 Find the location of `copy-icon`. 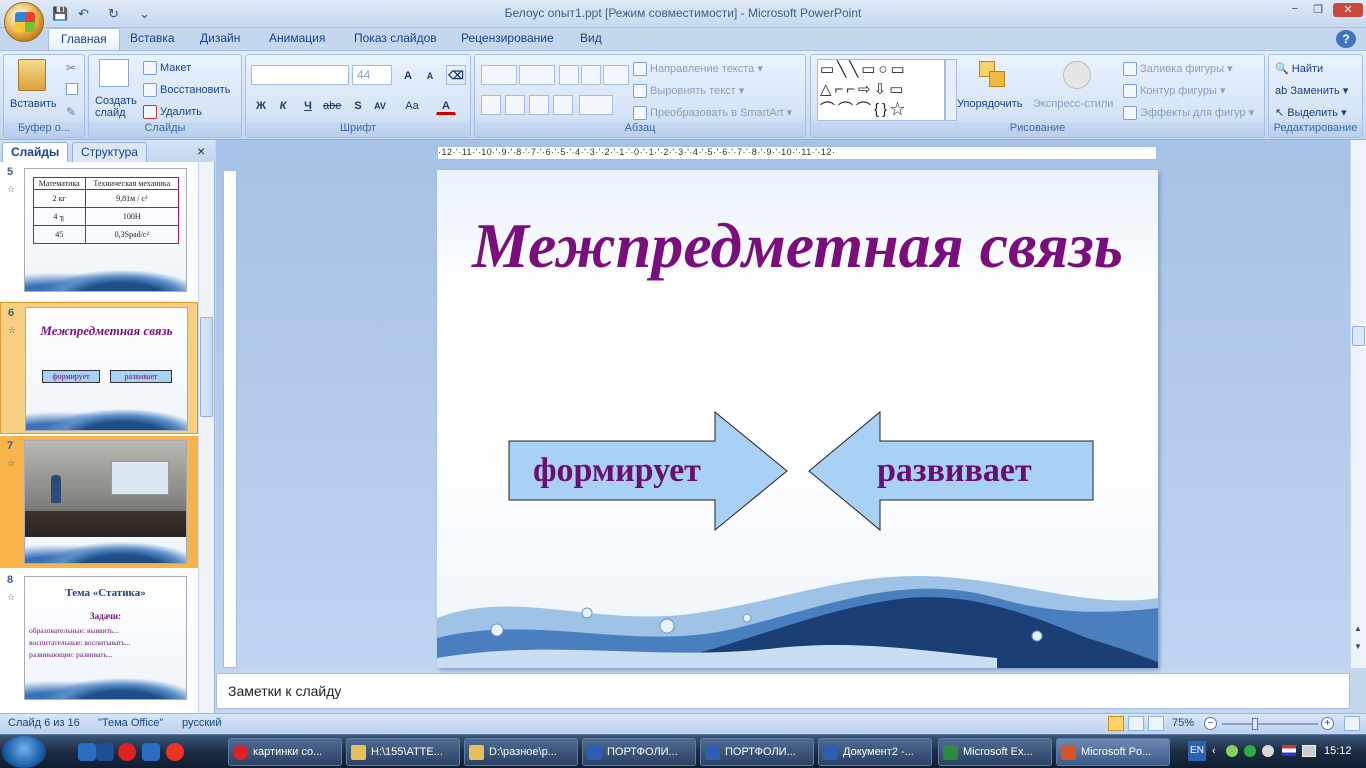

copy-icon is located at coordinates (72, 89).